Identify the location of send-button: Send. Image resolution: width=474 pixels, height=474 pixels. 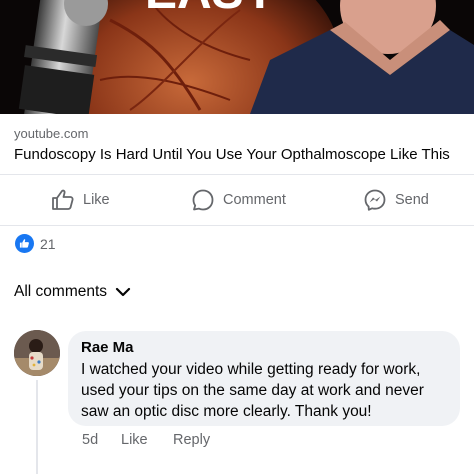
(396, 200).